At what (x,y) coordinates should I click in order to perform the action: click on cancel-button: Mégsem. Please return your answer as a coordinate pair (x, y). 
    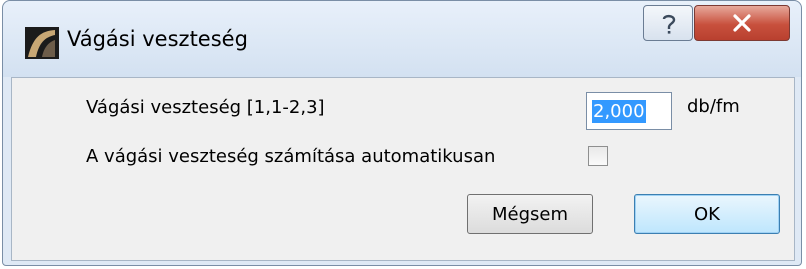
    Looking at the image, I should click on (530, 214).